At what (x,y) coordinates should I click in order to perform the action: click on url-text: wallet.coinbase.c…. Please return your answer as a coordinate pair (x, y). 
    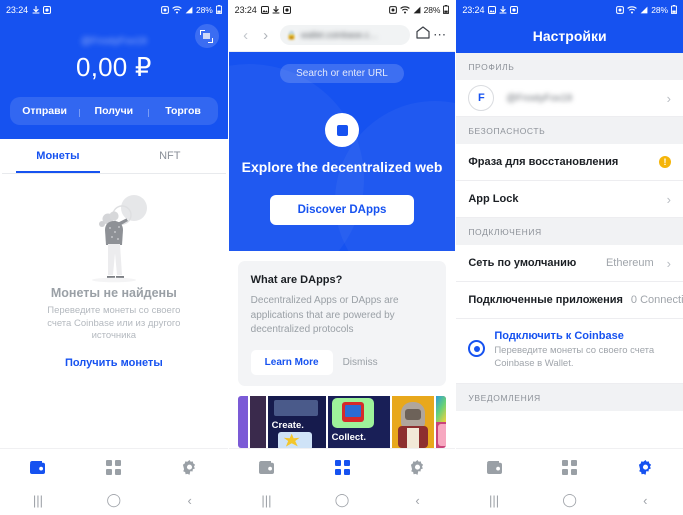
    Looking at the image, I should click on (339, 35).